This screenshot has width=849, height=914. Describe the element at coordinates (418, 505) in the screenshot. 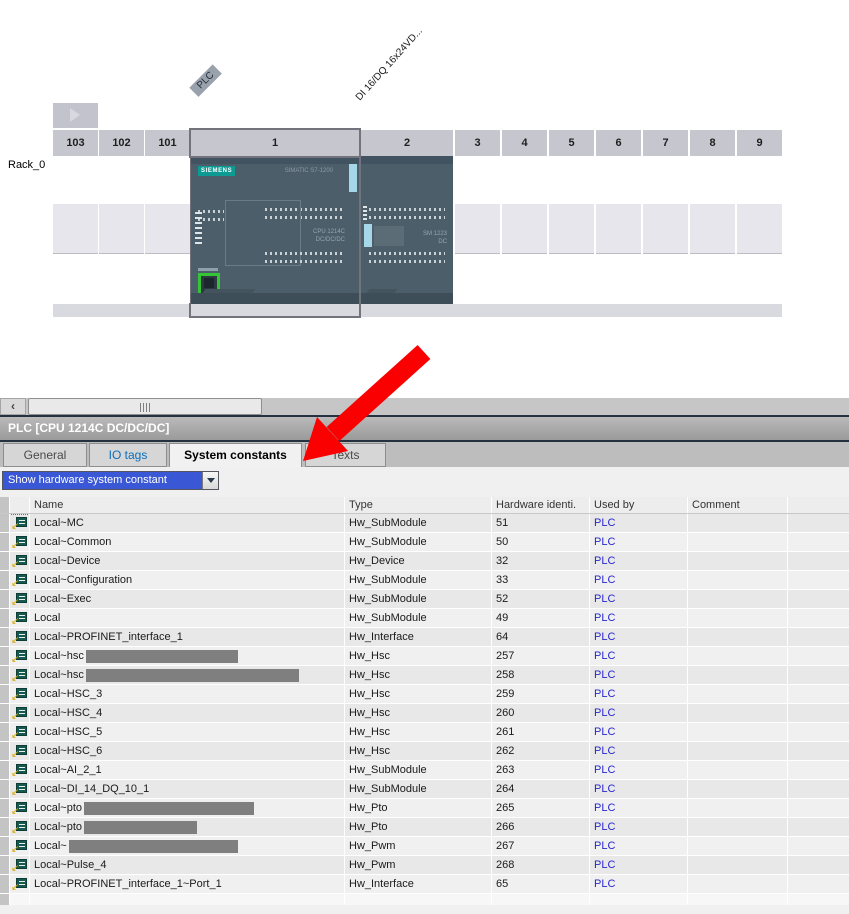

I see `column-header-type: Type` at that location.